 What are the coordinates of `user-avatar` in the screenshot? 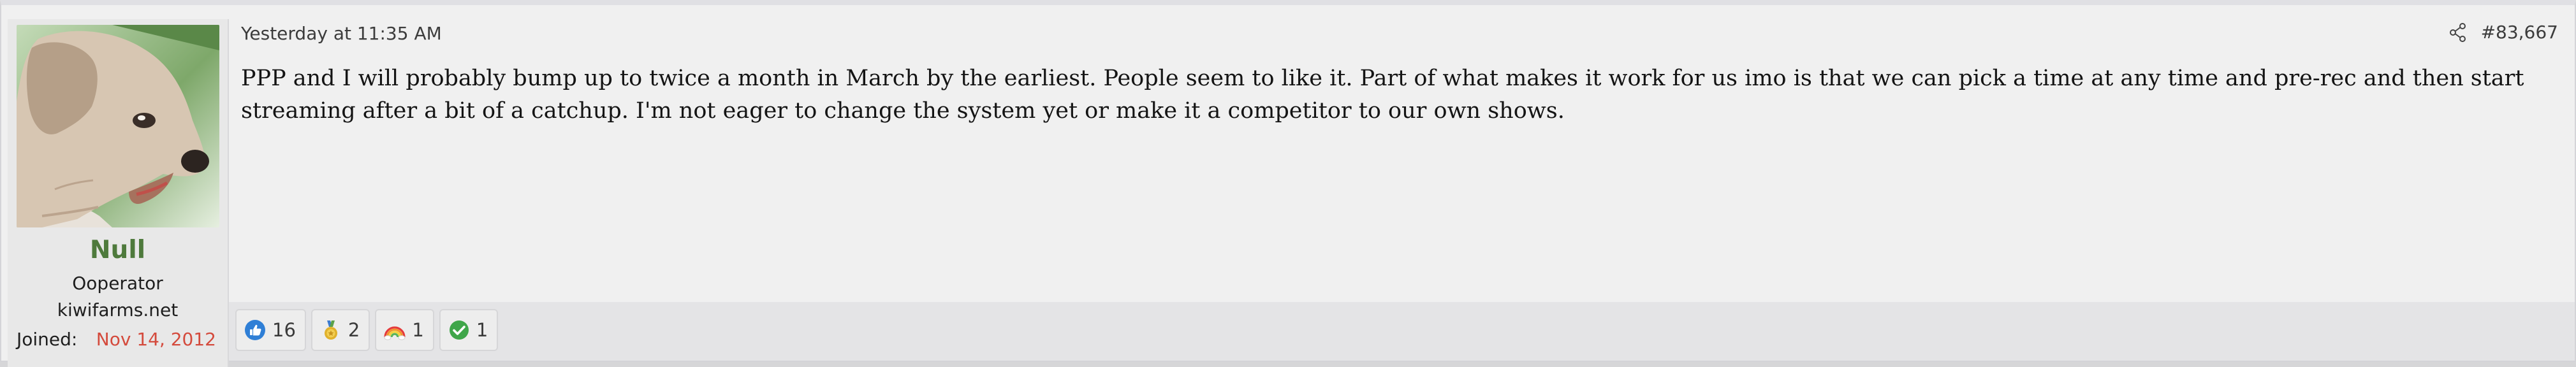 It's located at (118, 126).